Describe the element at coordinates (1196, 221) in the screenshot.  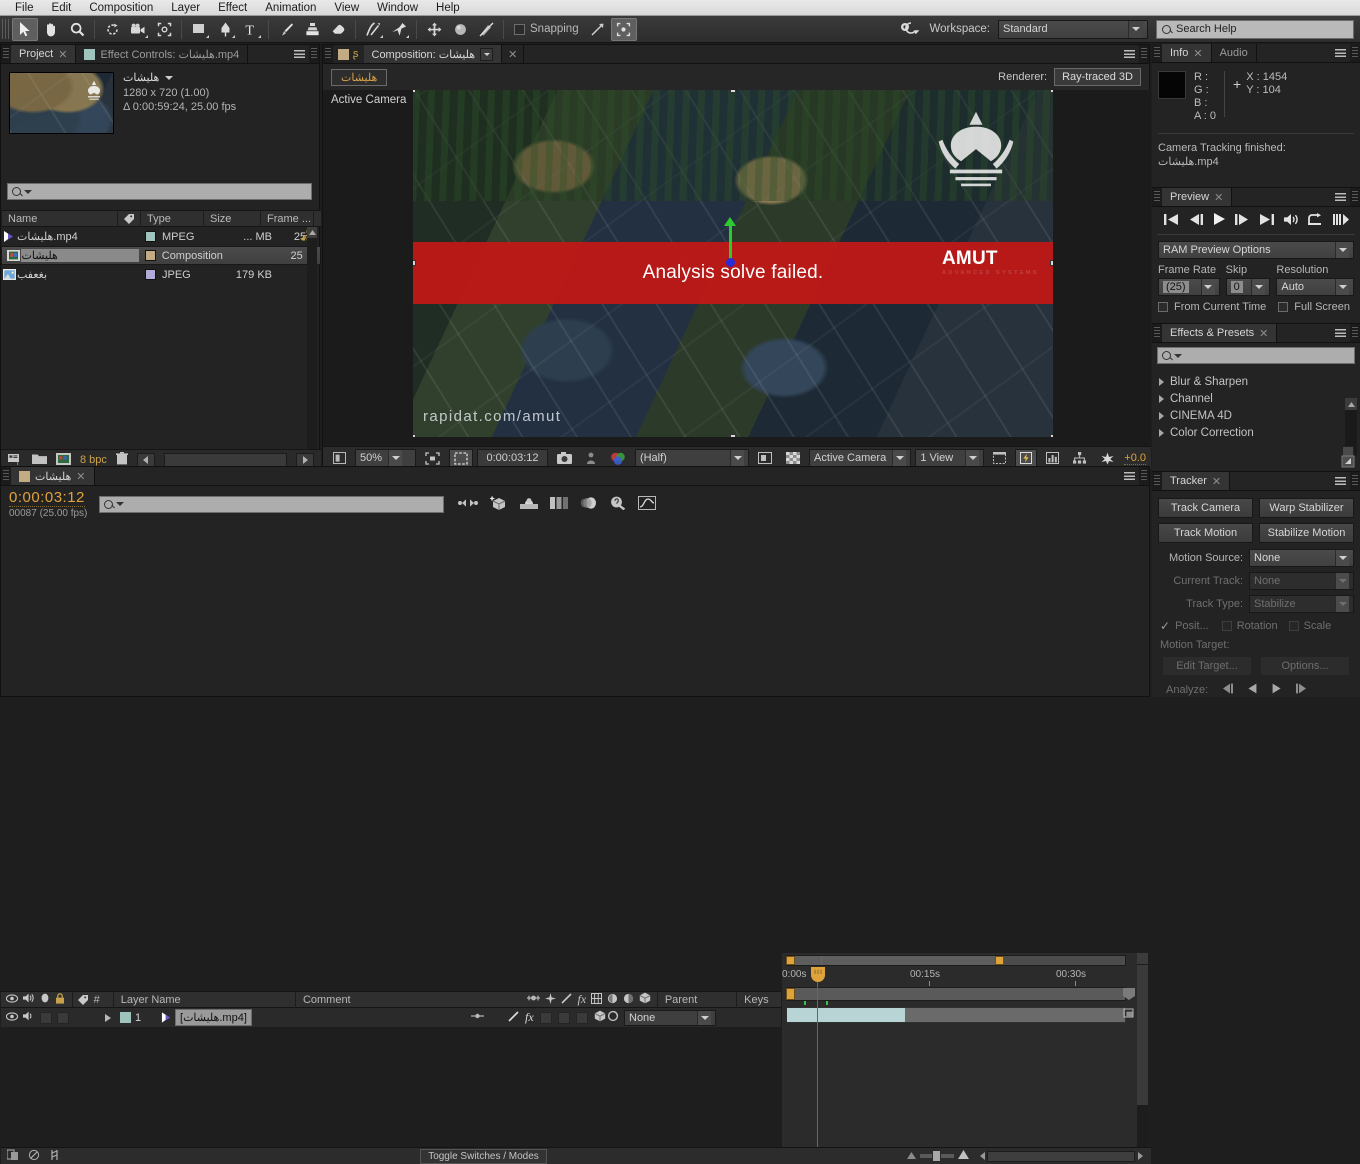
I see `prev-frame-icon` at that location.